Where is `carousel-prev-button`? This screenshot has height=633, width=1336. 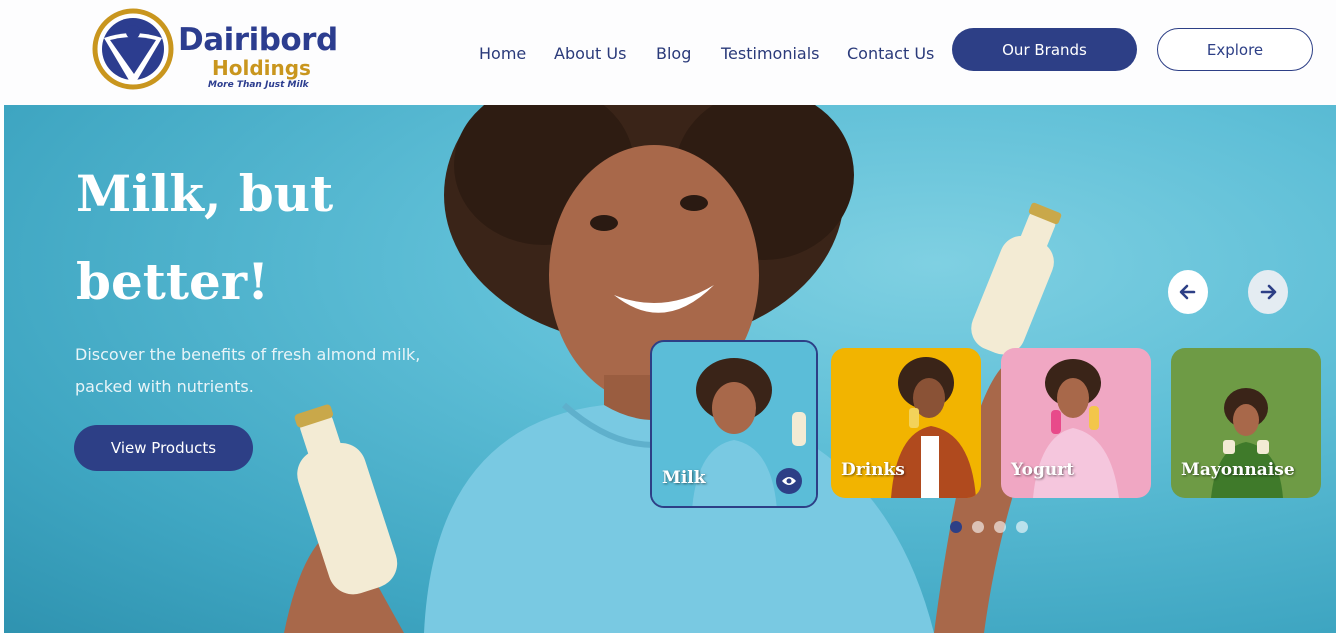 carousel-prev-button is located at coordinates (1188, 292).